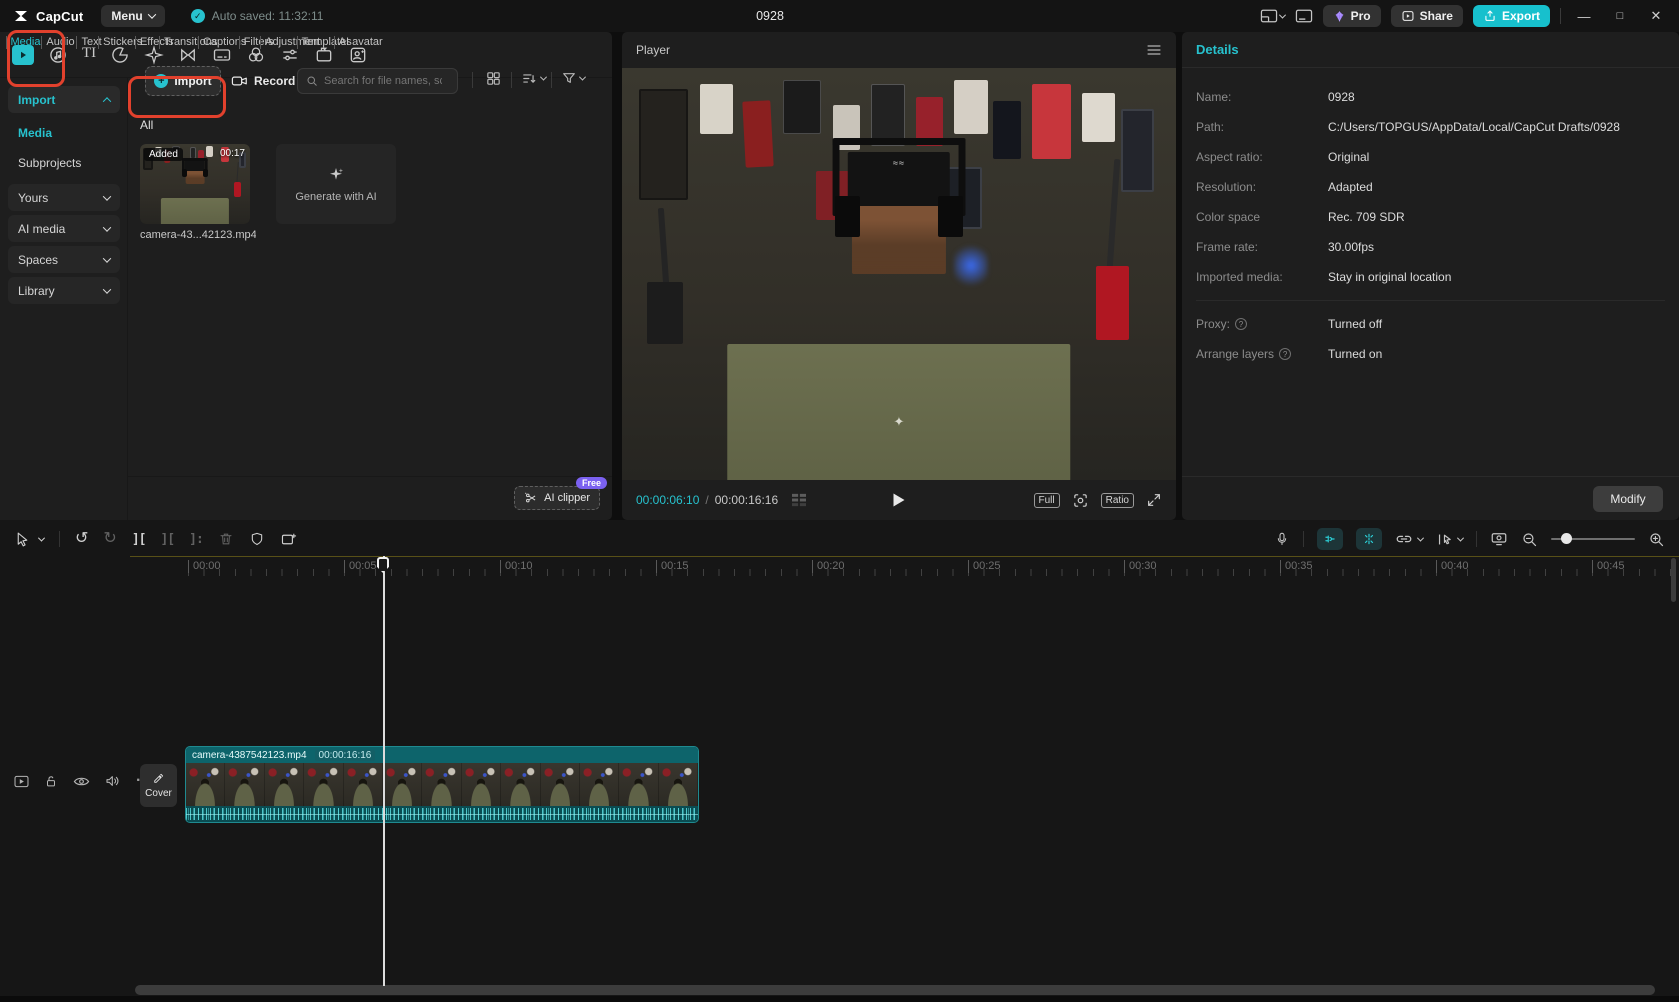 This screenshot has width=1679, height=1002. I want to click on media-clip-card: Added 00:17, so click(195, 184).